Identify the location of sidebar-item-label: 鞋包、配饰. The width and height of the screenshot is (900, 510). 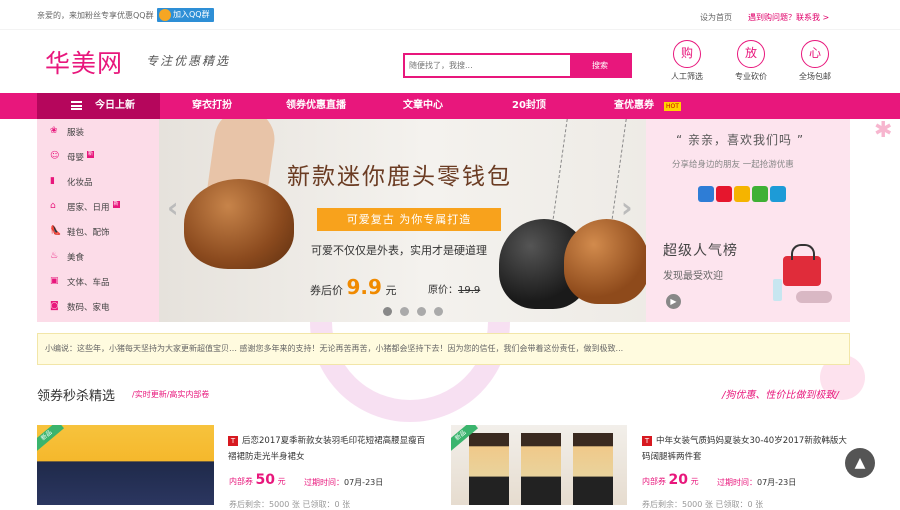
(88, 233).